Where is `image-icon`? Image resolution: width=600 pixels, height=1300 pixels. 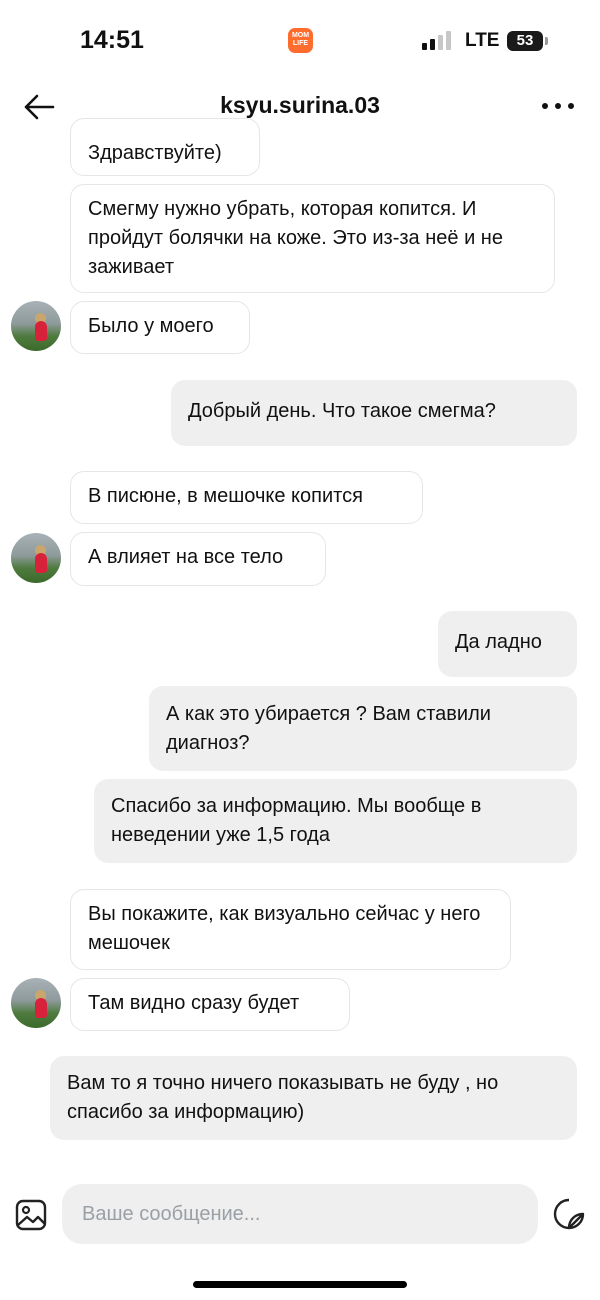
image-icon is located at coordinates (31, 1215).